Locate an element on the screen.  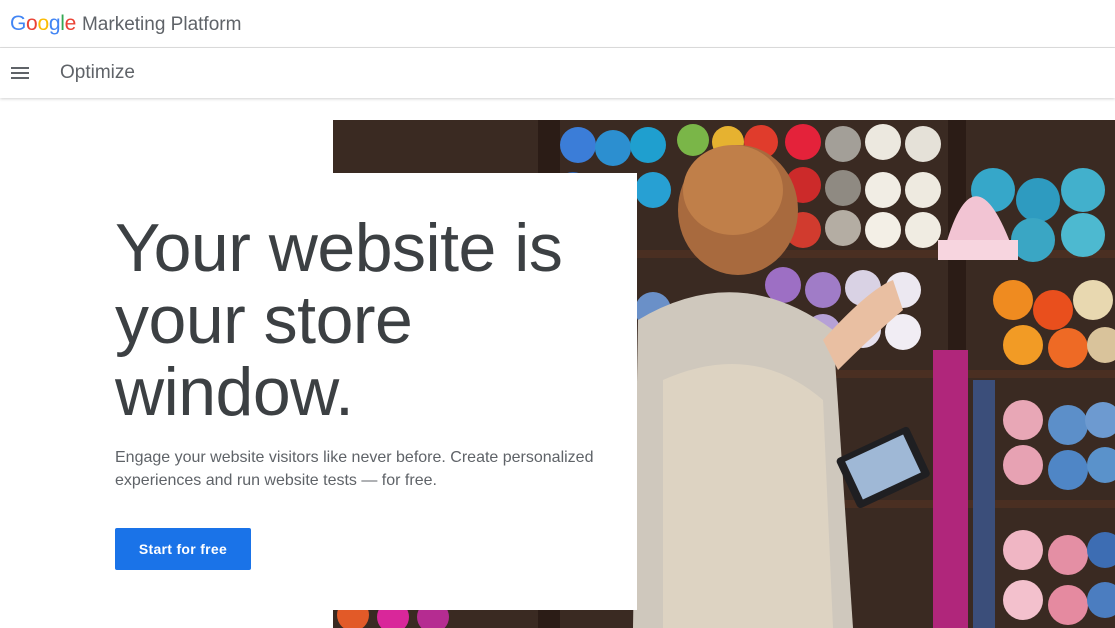
start-for-free-button: Start for free is located at coordinates (183, 549).